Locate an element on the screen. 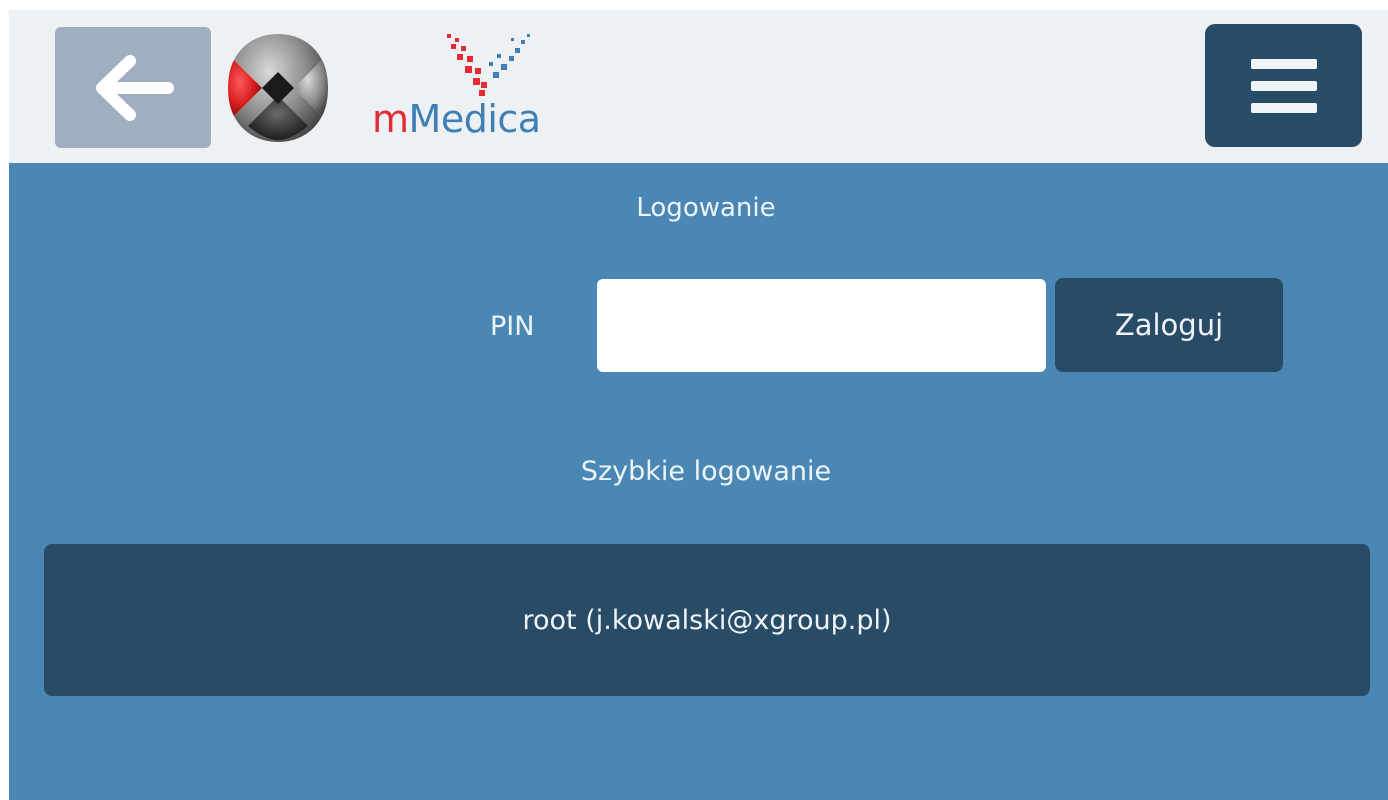 The width and height of the screenshot is (1388, 800). pin-label: PIN is located at coordinates (512, 326).